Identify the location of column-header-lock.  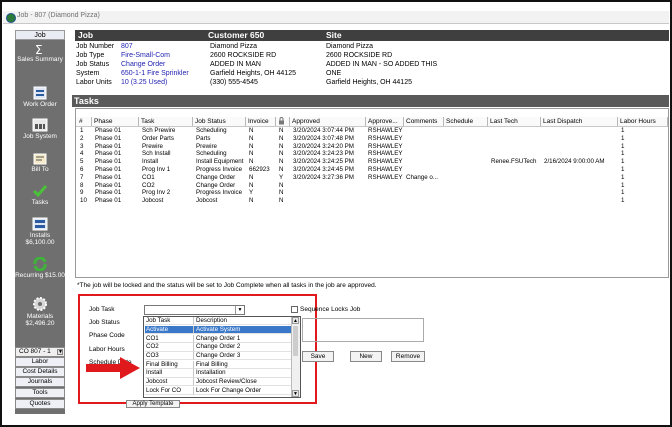
(283, 121).